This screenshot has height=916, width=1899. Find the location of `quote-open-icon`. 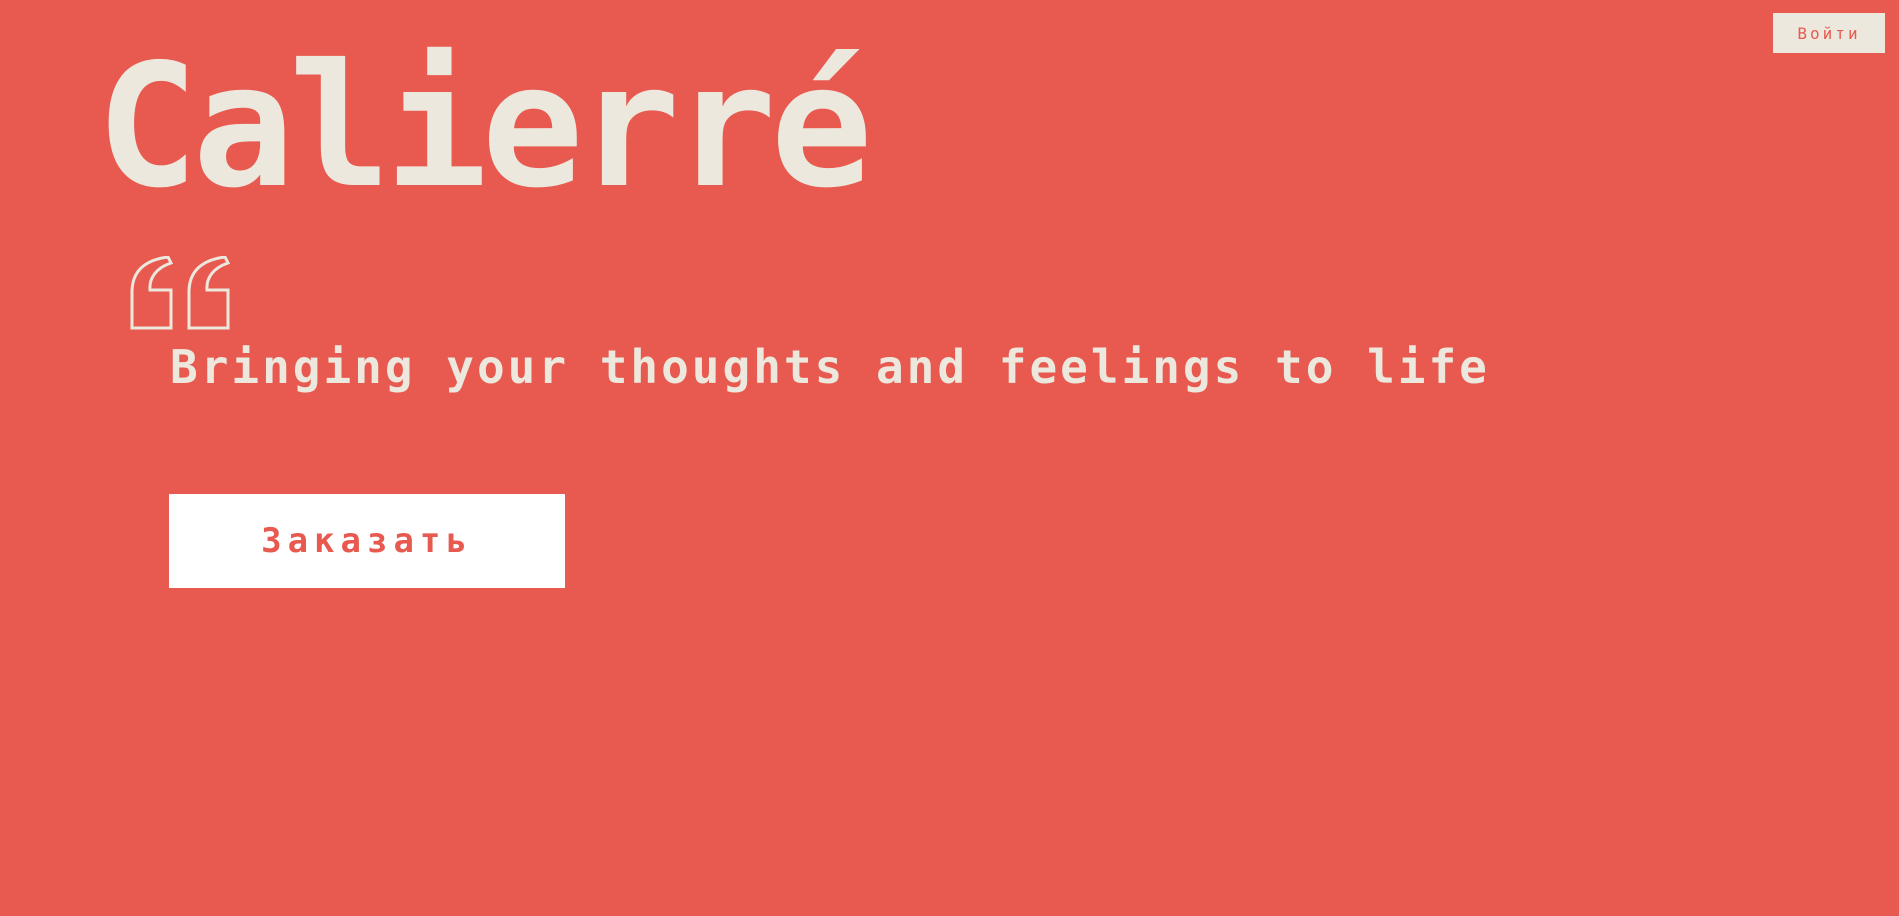

quote-open-icon is located at coordinates (180, 293).